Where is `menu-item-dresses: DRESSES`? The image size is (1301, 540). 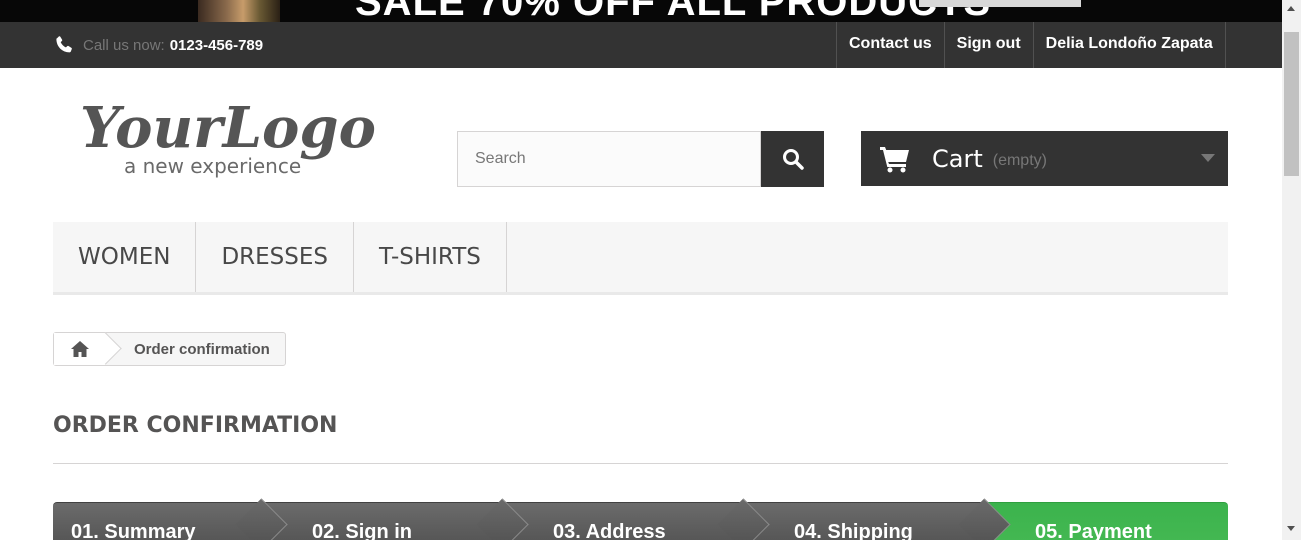
menu-item-dresses: DRESSES is located at coordinates (275, 257).